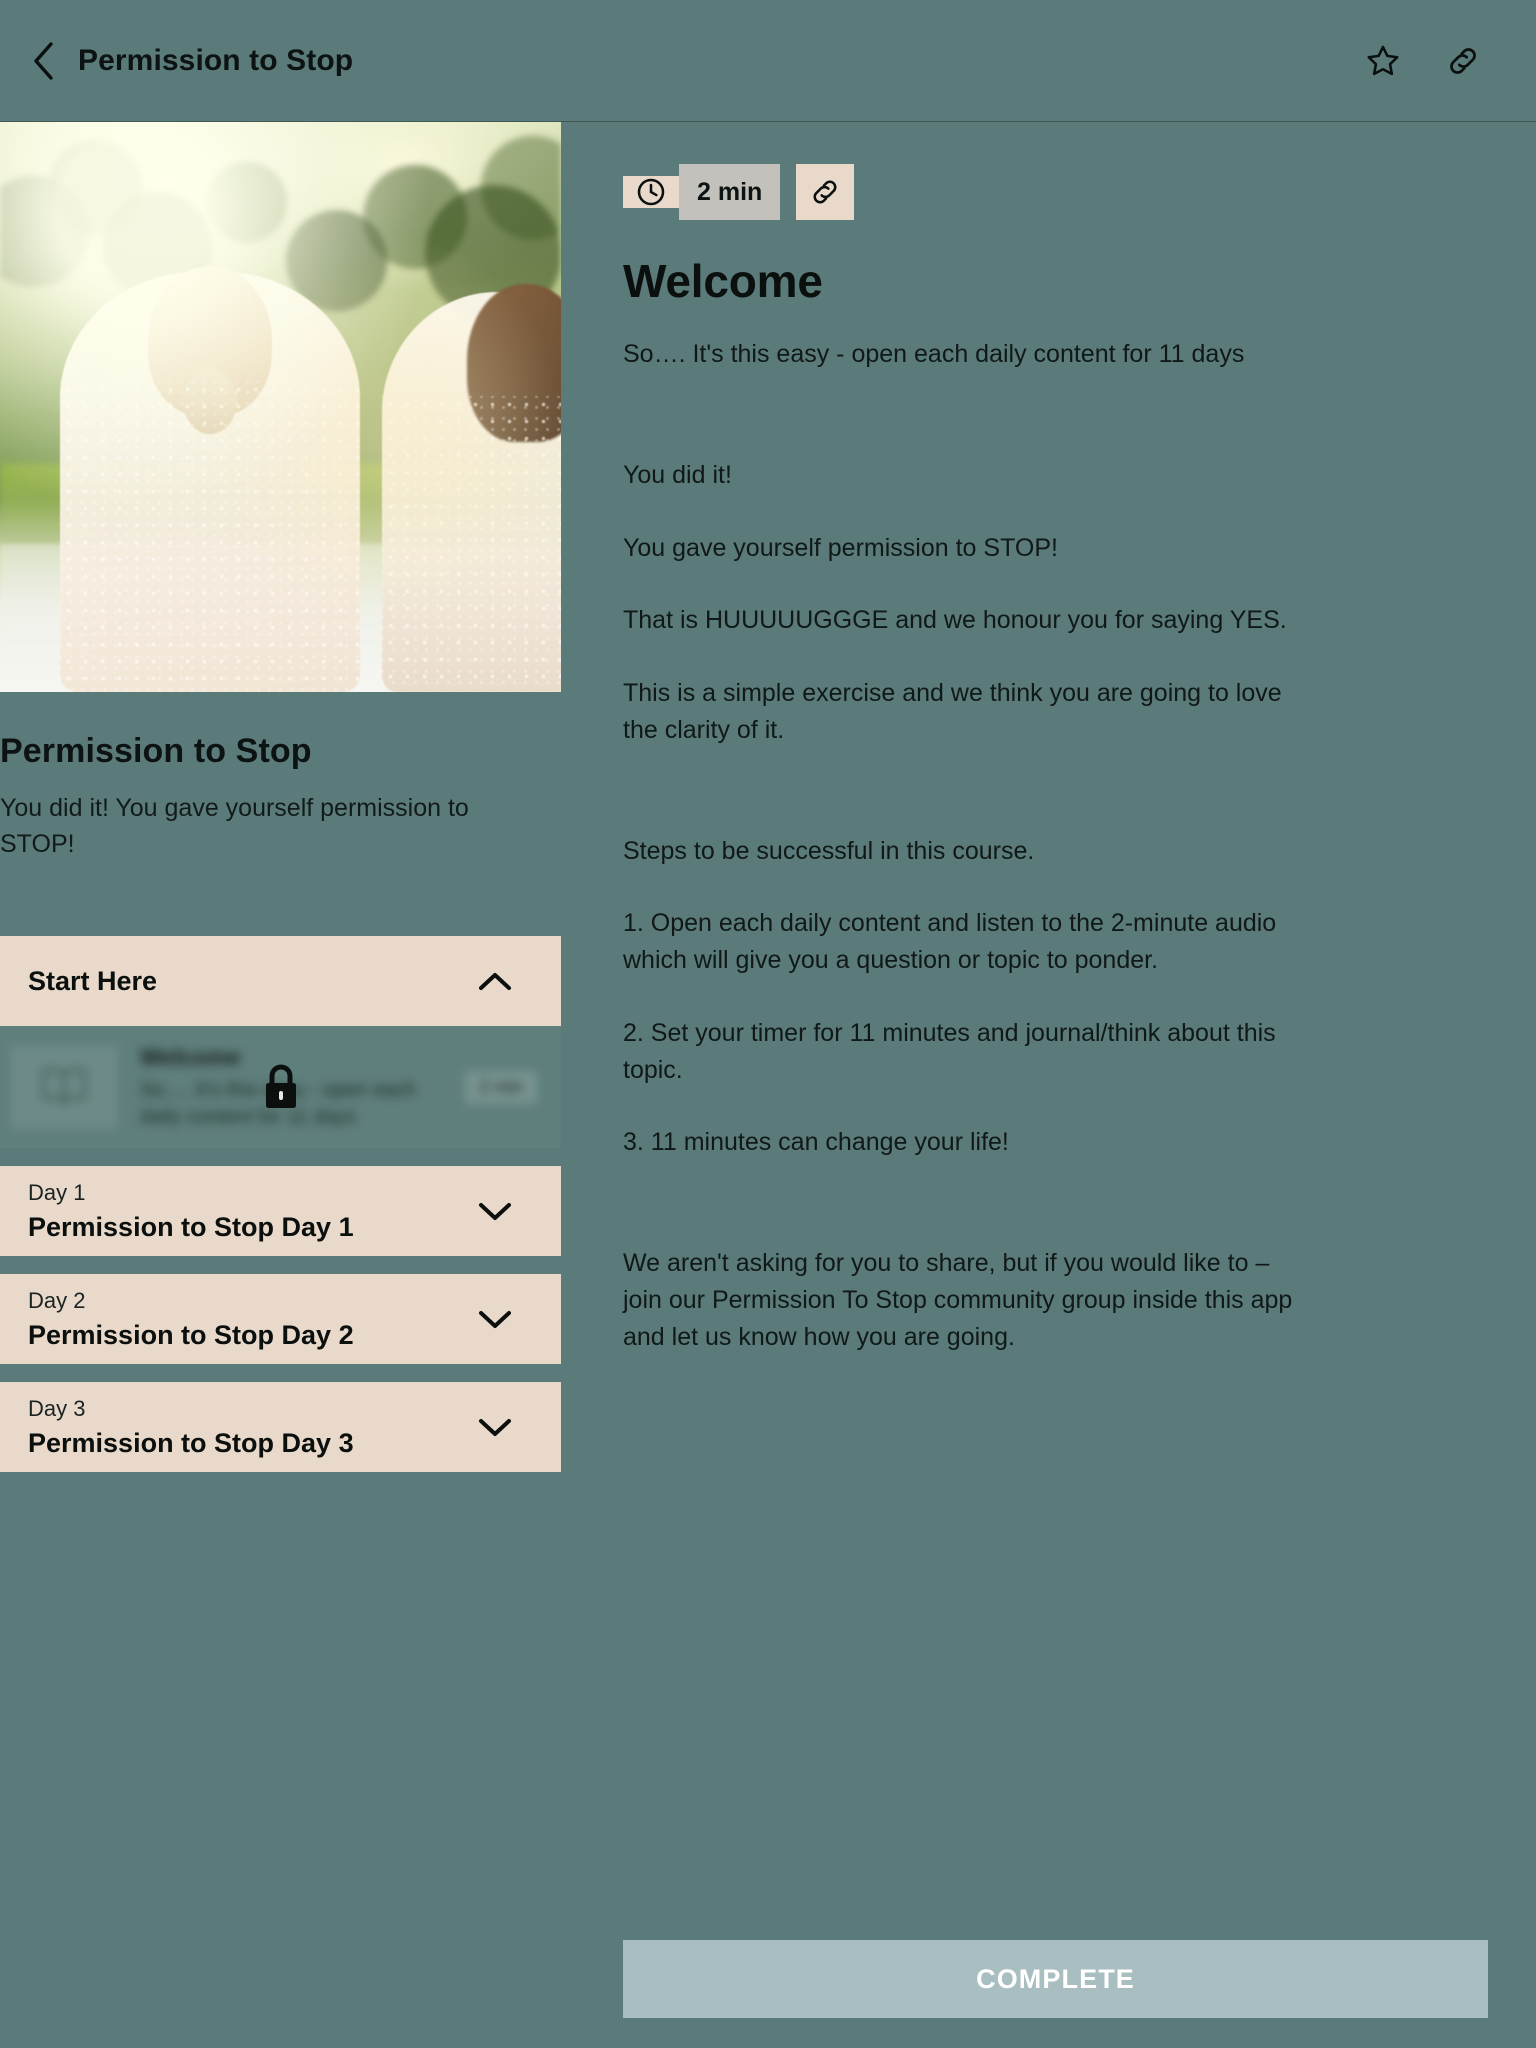 The width and height of the screenshot is (1536, 2048). I want to click on accordion-section-day-3: Day 3 Permission to Stop Day 3, so click(280, 1427).